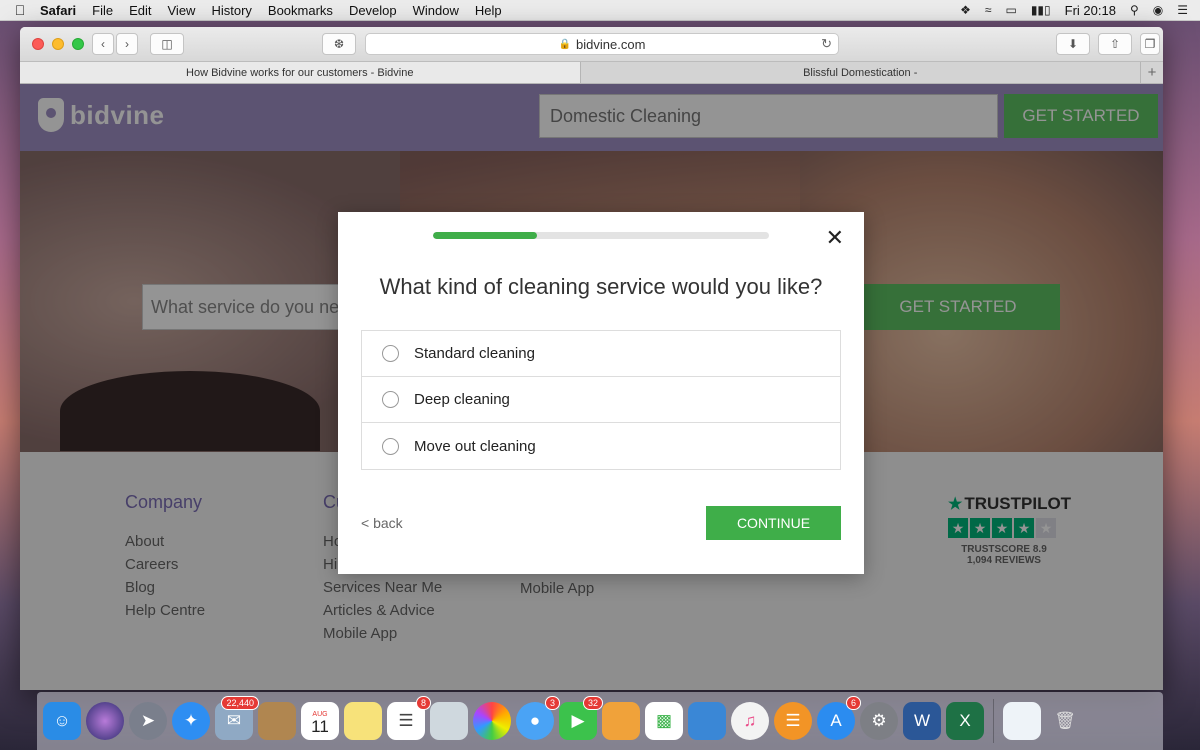  What do you see at coordinates (58, 10) in the screenshot?
I see `menu-app: Safari` at bounding box center [58, 10].